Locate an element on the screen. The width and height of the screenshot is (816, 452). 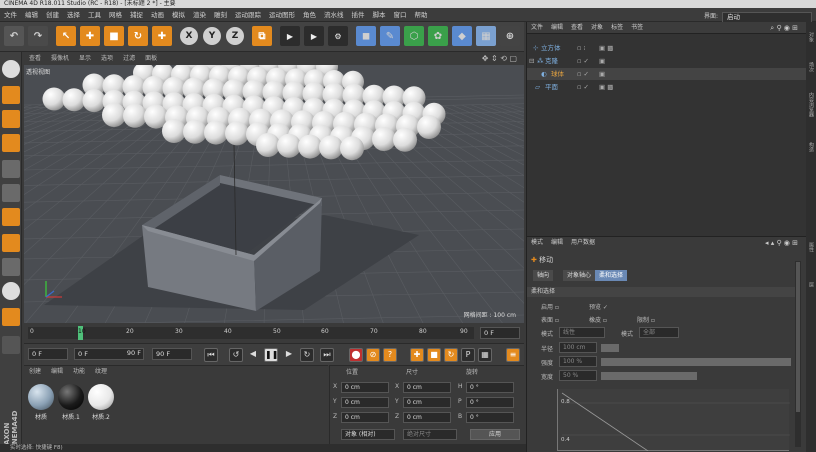
size-x-field: 0 cm is located at coordinates (427, 387).